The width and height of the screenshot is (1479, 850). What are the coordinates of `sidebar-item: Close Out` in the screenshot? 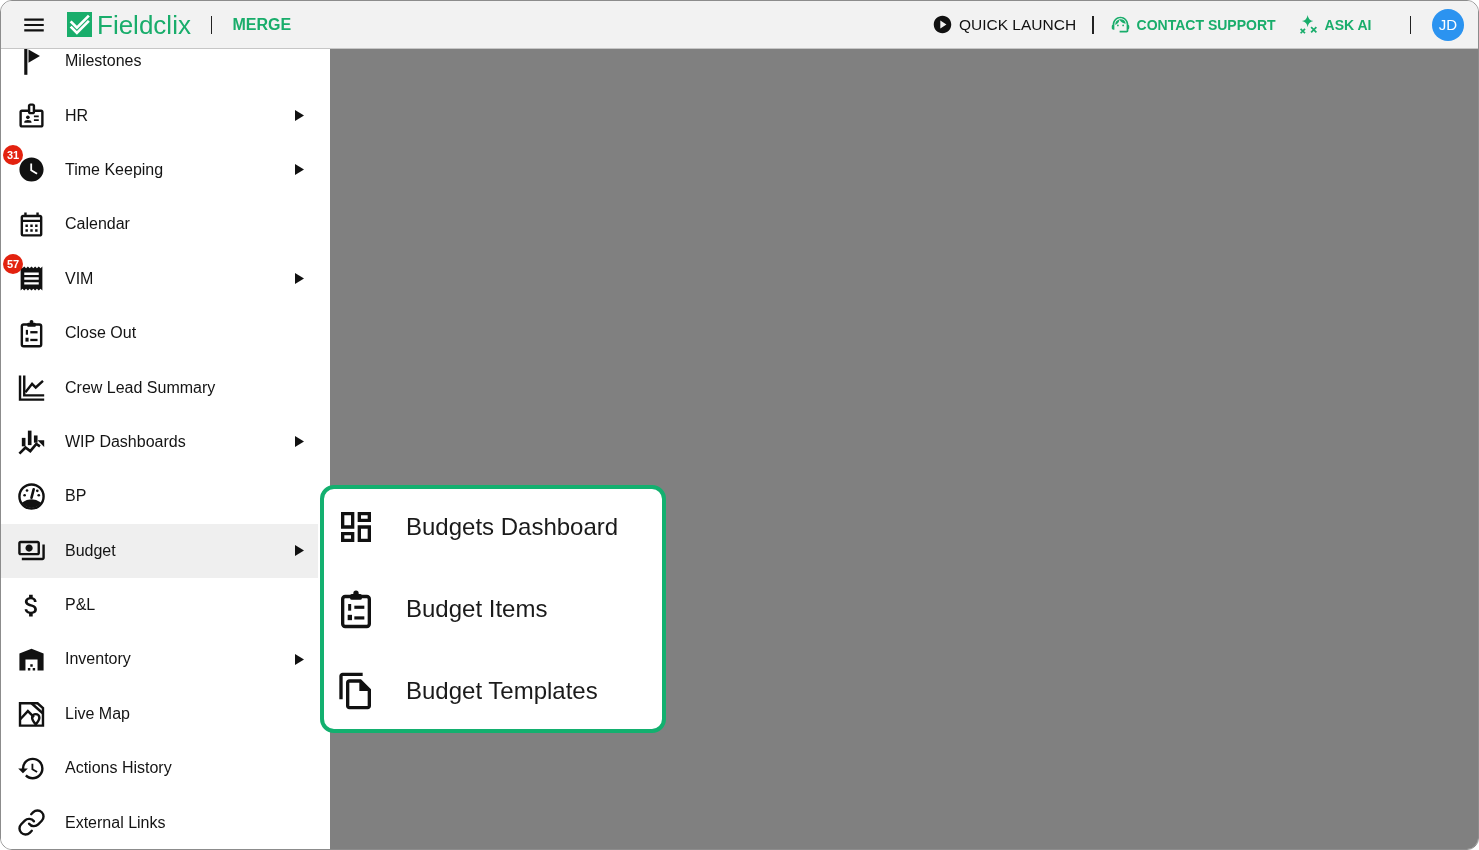 It's located at (159, 333).